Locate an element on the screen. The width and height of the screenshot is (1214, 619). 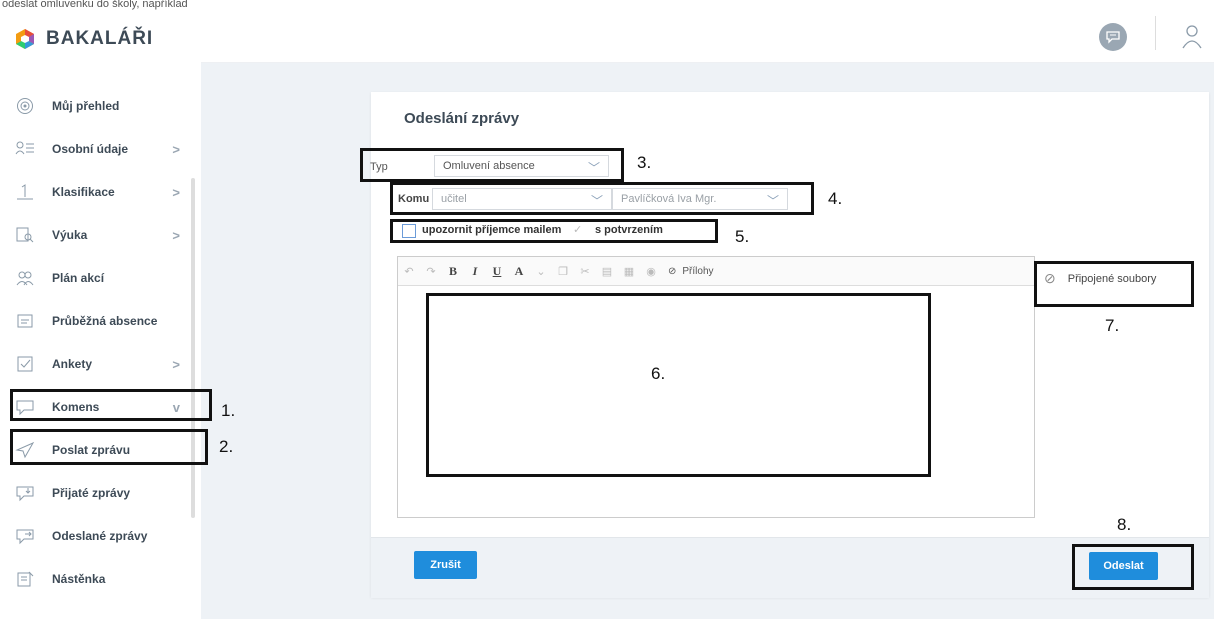
sidebar-item-ankety: Ankety > is located at coordinates (100, 364).